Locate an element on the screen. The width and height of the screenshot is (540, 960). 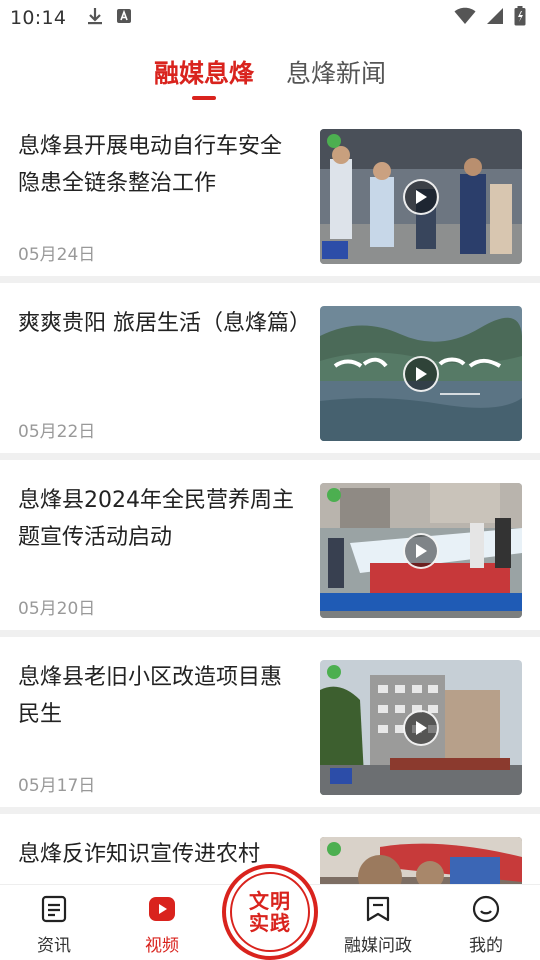
tab-label: 息烽新闻 is located at coordinates (336, 73).